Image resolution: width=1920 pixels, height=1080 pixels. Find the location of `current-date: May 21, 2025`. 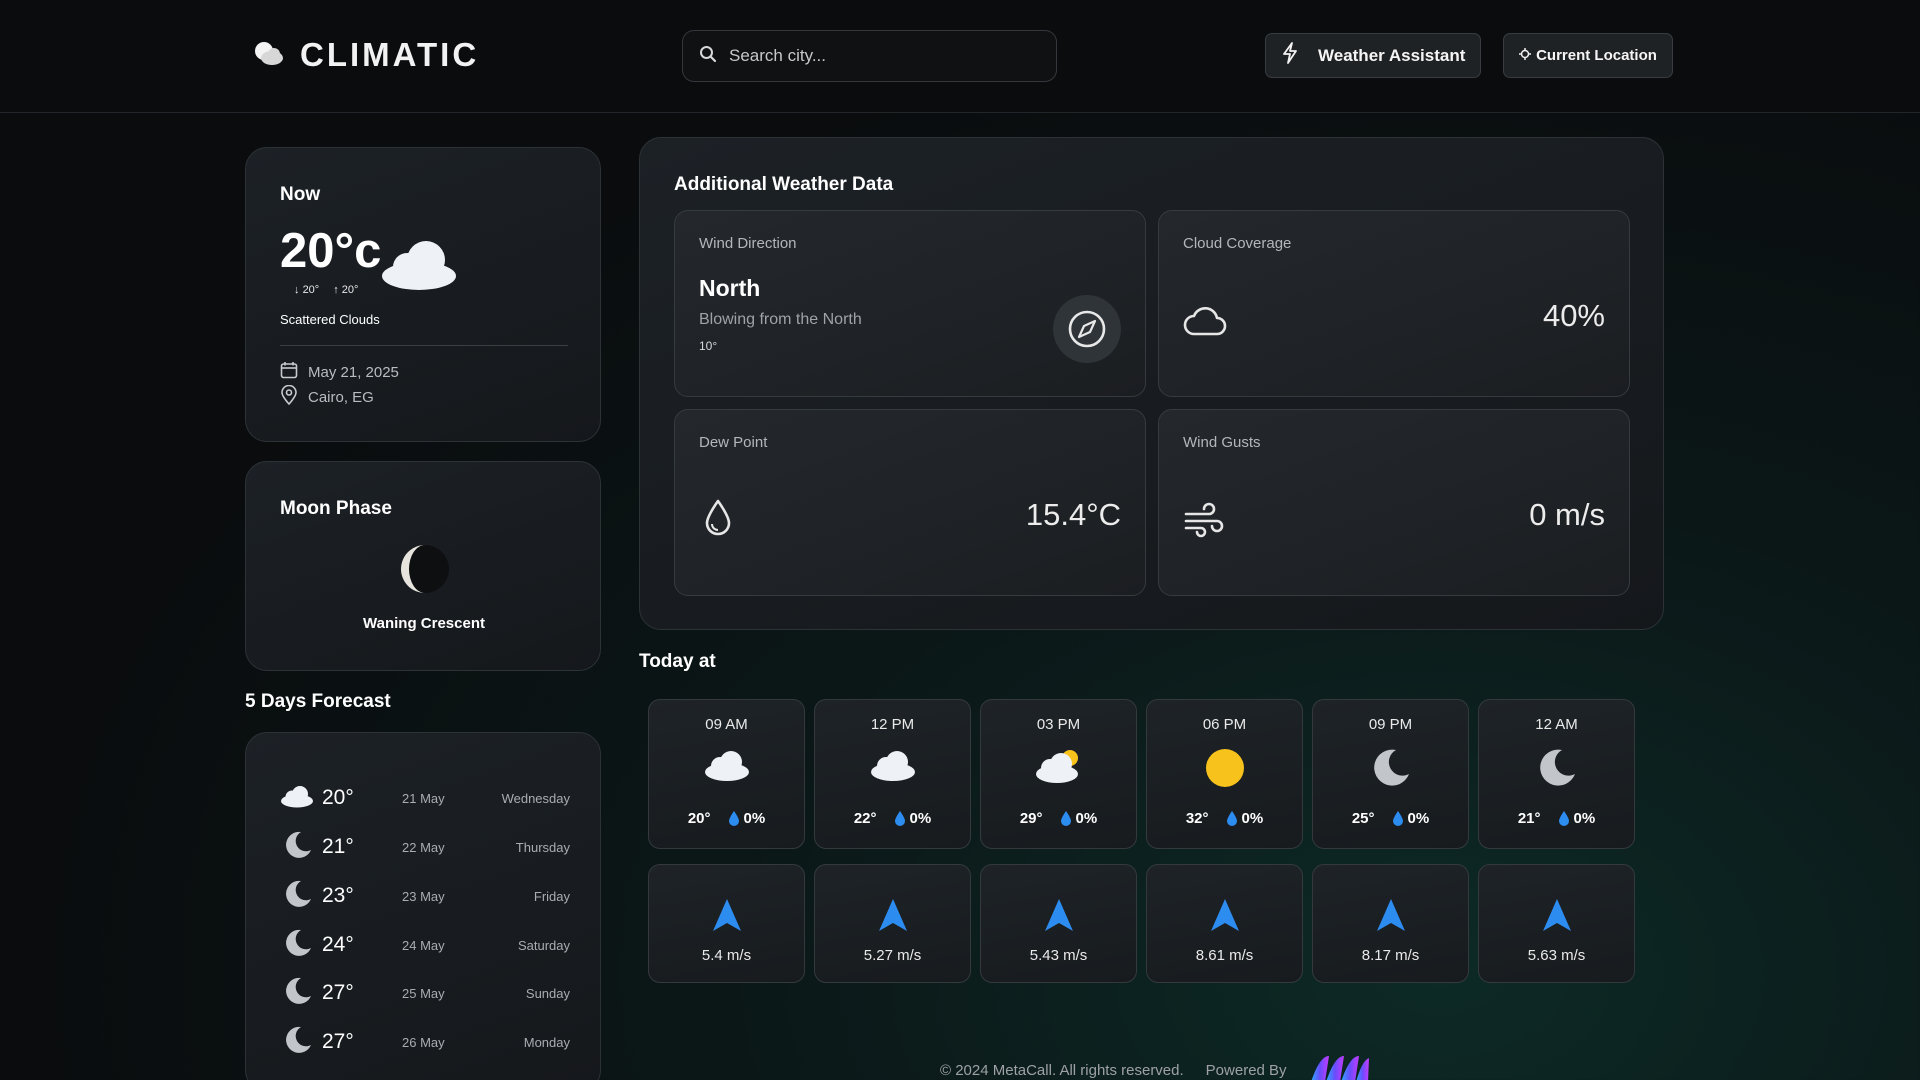

current-date: May 21, 2025 is located at coordinates (353, 372).